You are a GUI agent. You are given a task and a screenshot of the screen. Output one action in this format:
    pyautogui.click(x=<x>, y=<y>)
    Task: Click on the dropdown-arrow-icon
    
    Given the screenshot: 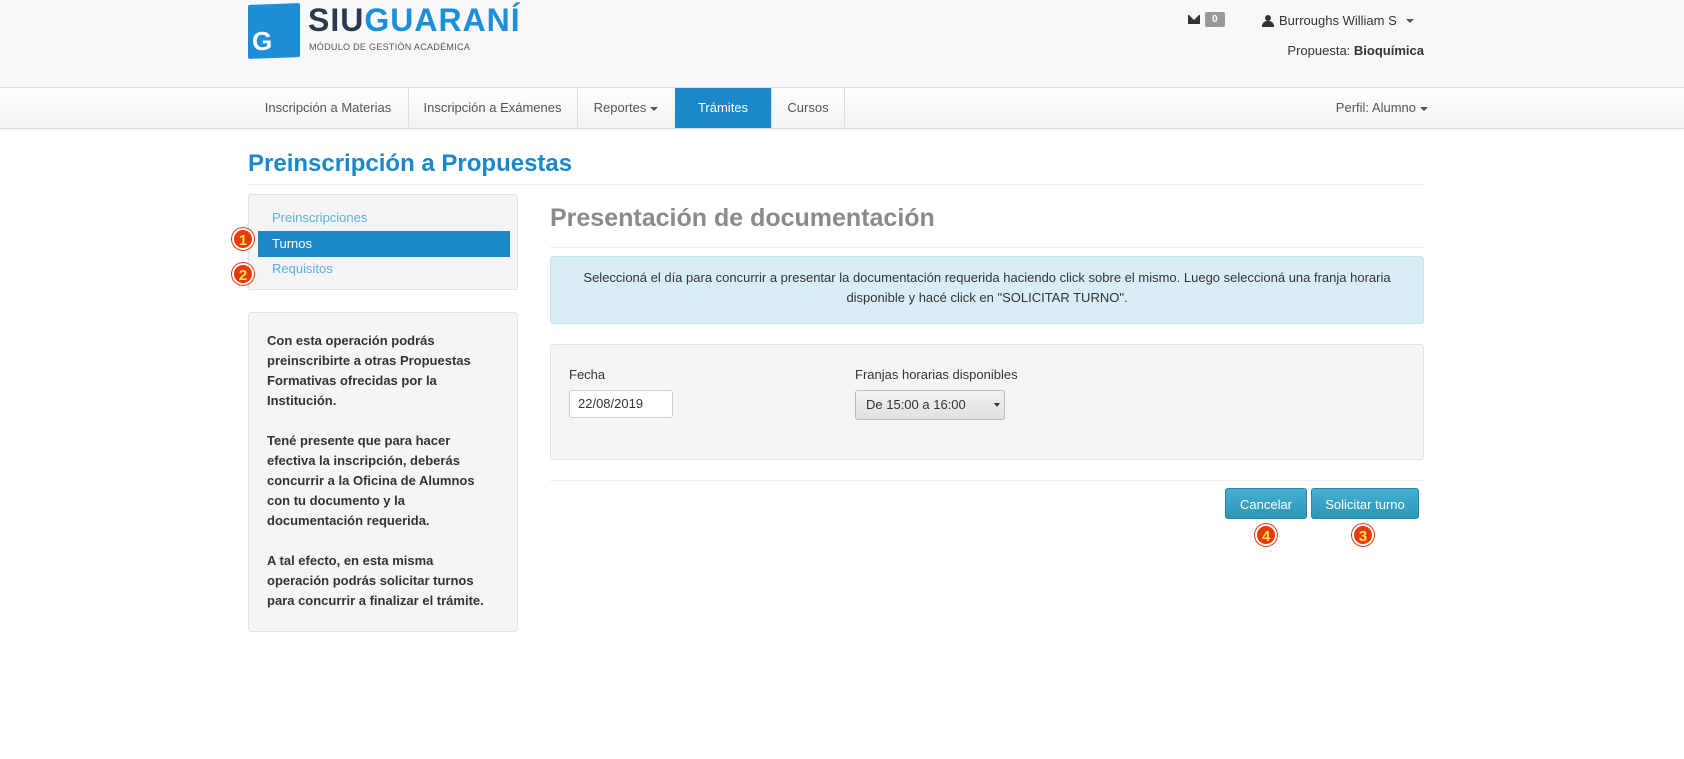 What is the action you would take?
    pyautogui.click(x=997, y=405)
    